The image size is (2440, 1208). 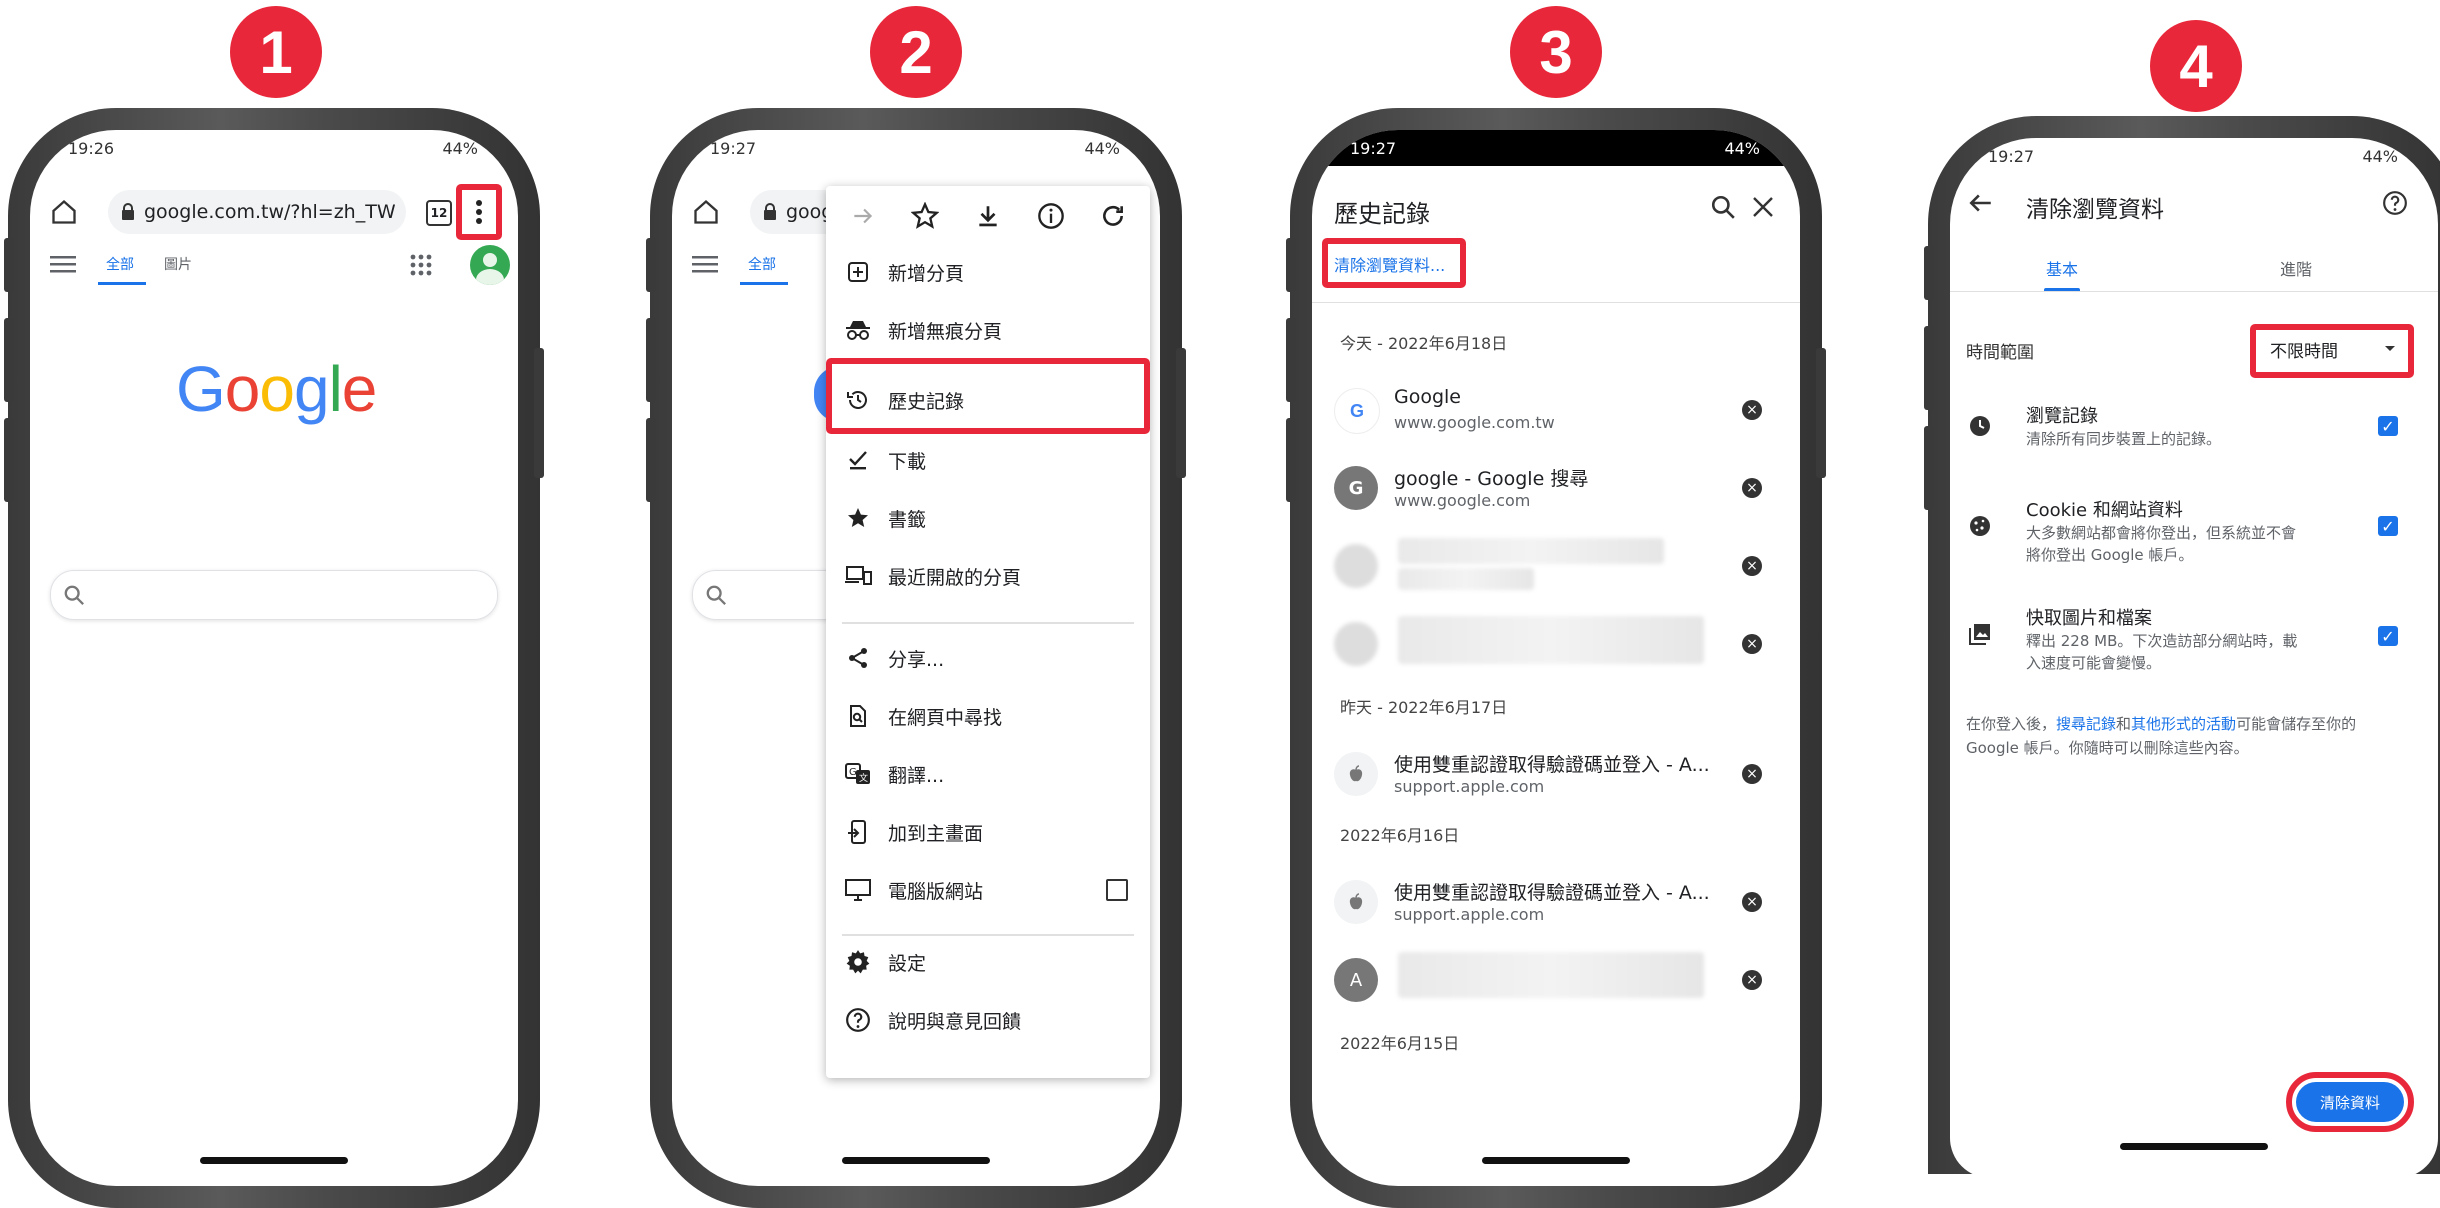 I want to click on tab-advanced: 進階, so click(x=2296, y=268).